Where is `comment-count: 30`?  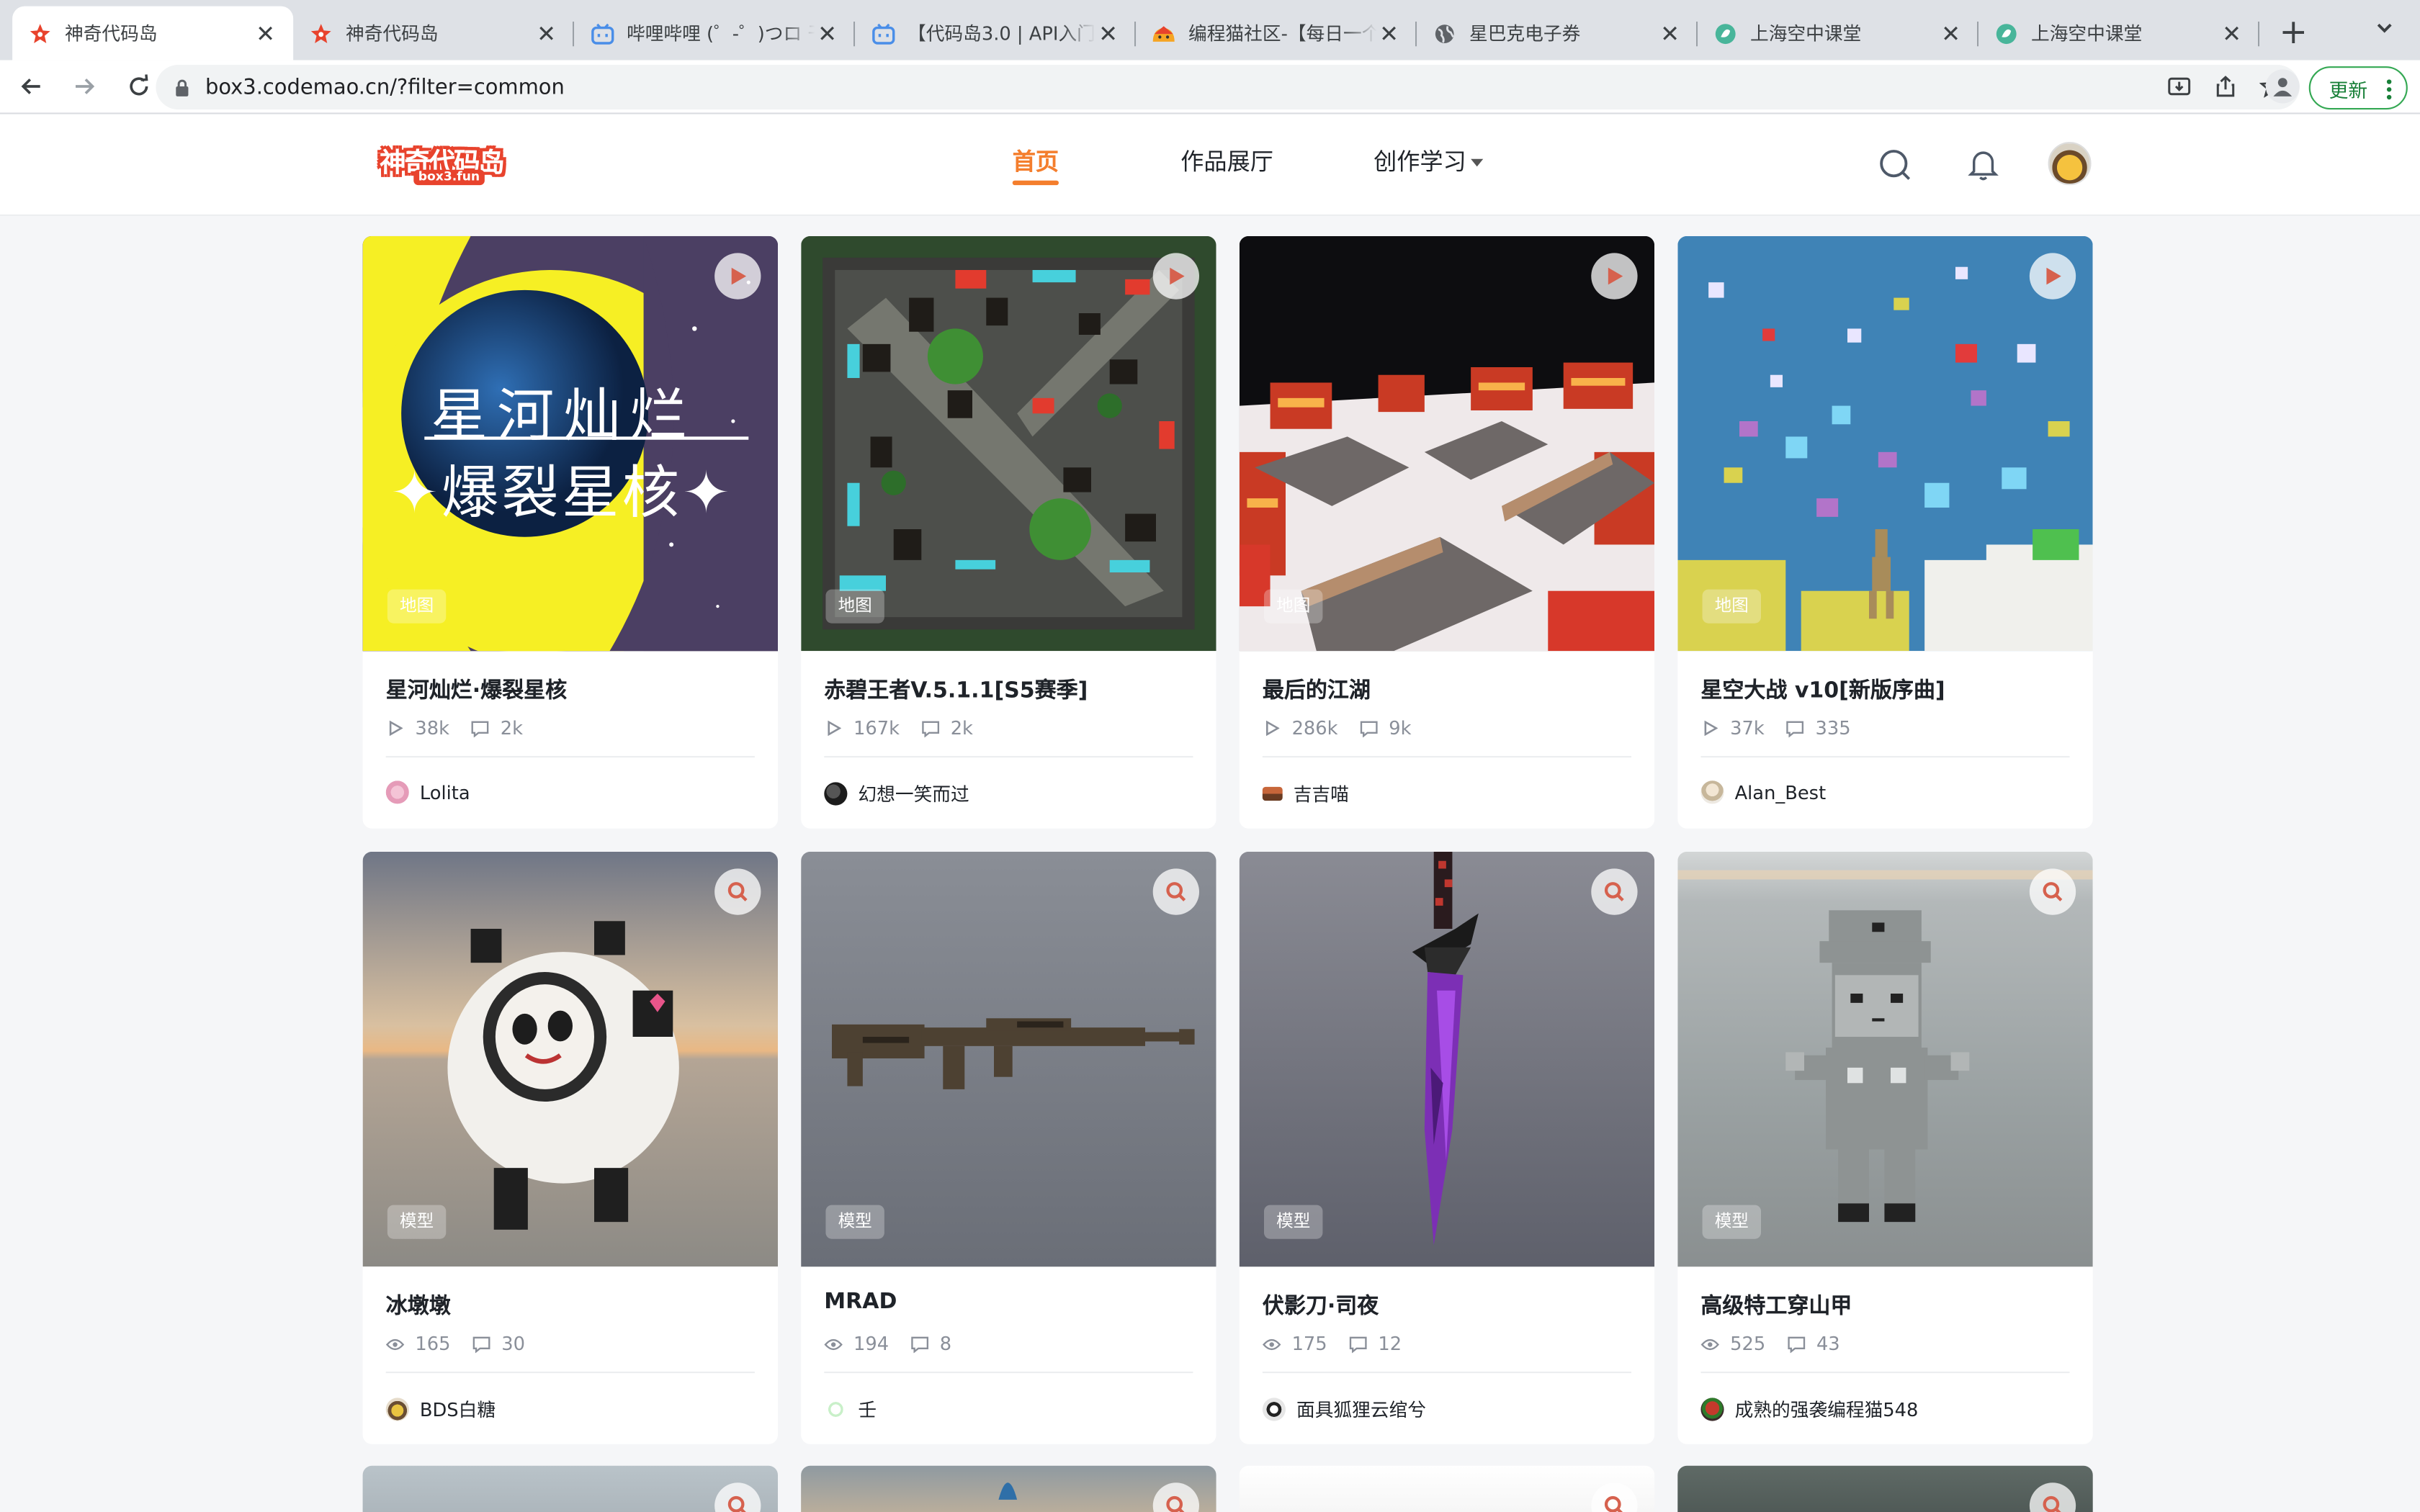
comment-count: 30 is located at coordinates (513, 1344).